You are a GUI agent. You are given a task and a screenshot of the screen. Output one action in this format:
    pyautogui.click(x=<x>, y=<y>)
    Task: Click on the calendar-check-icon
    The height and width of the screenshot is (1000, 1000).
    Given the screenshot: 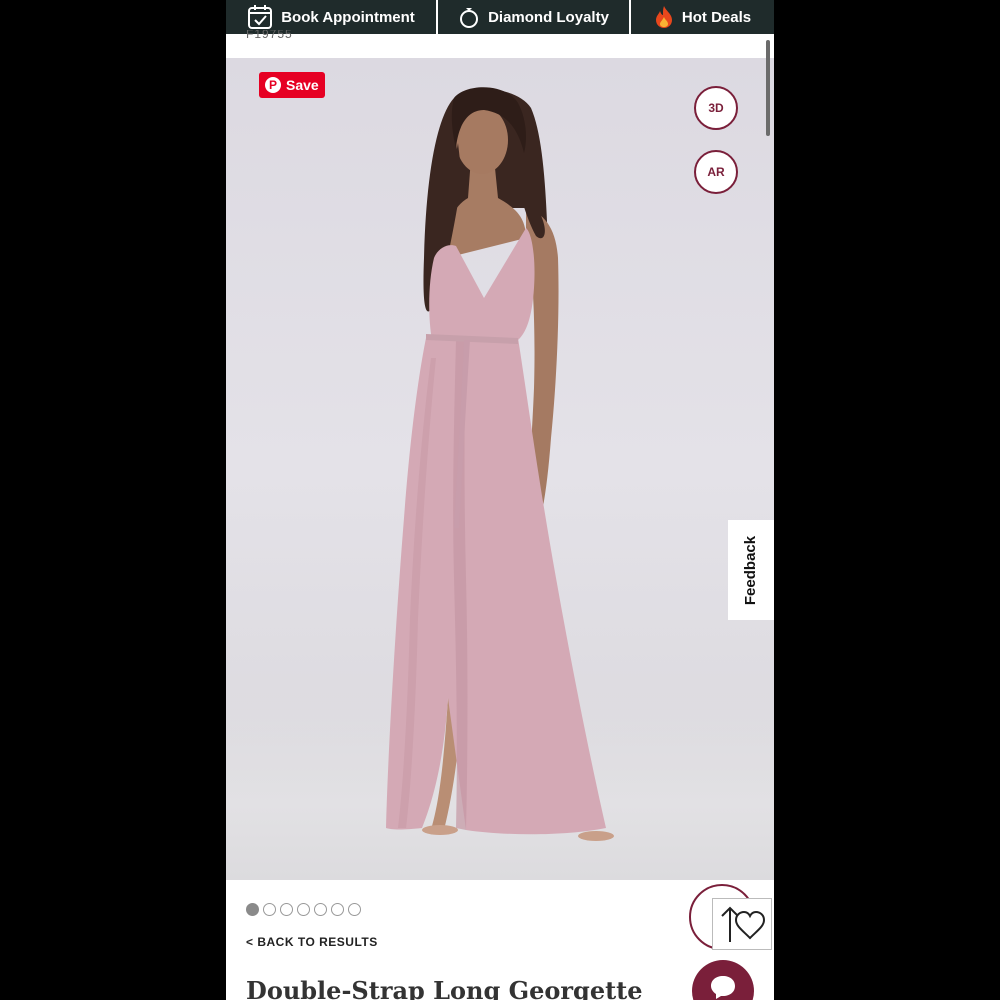 What is the action you would take?
    pyautogui.click(x=260, y=17)
    